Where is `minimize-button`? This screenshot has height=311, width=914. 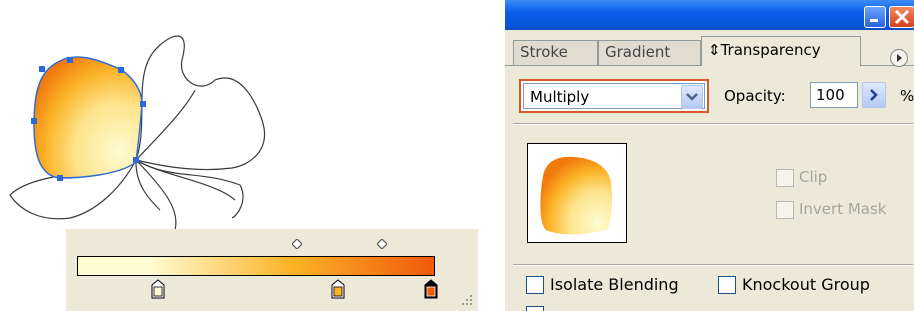
minimize-button is located at coordinates (875, 17).